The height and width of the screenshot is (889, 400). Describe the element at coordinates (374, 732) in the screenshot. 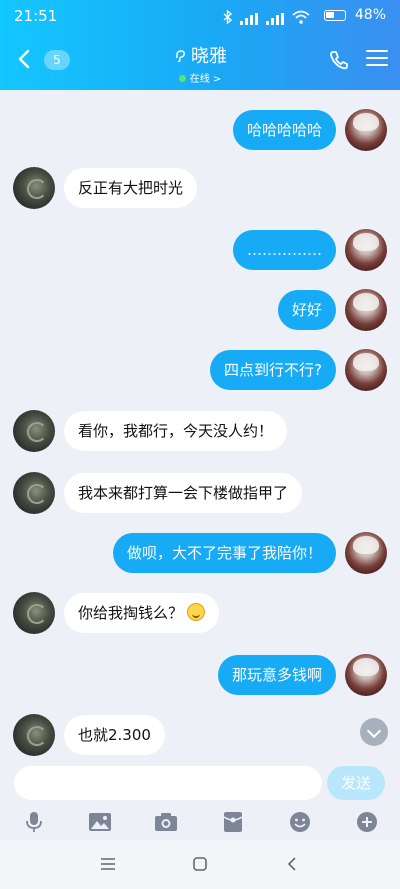

I see `scroll-to-bottom-button` at that location.